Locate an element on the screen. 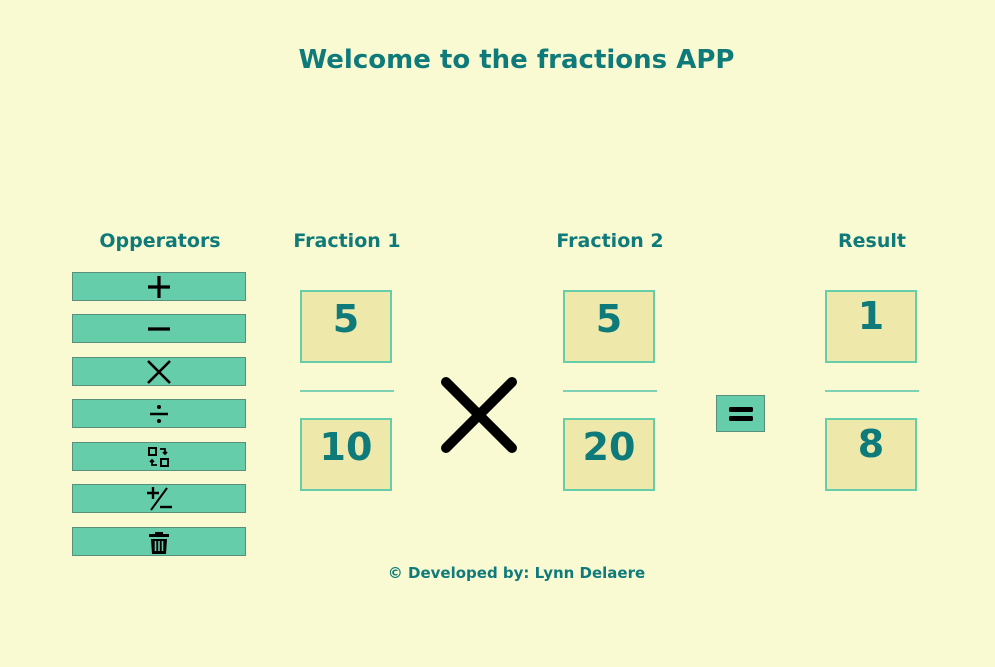  add-button is located at coordinates (159, 286).